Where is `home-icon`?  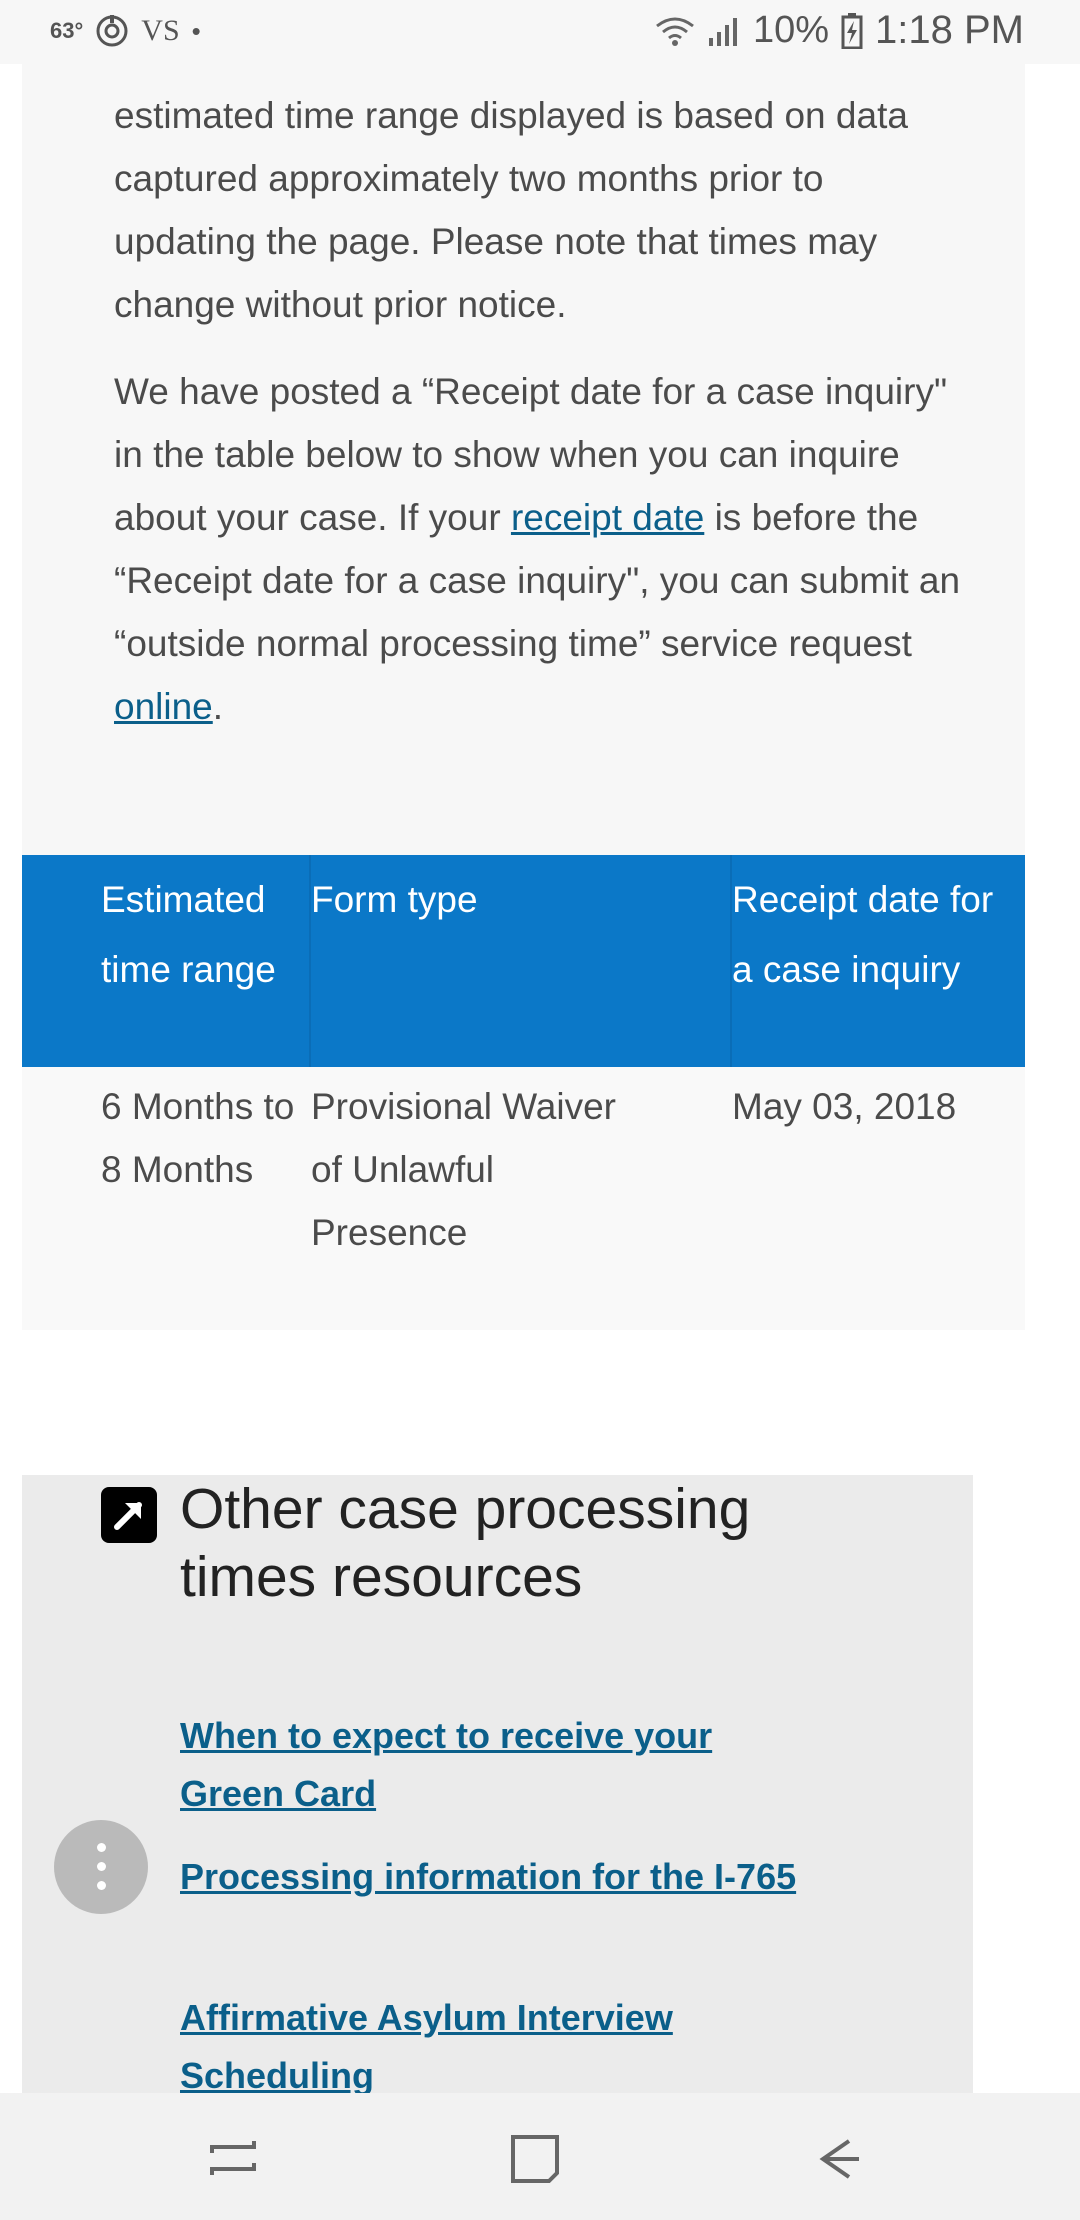
home-icon is located at coordinates (536, 2158).